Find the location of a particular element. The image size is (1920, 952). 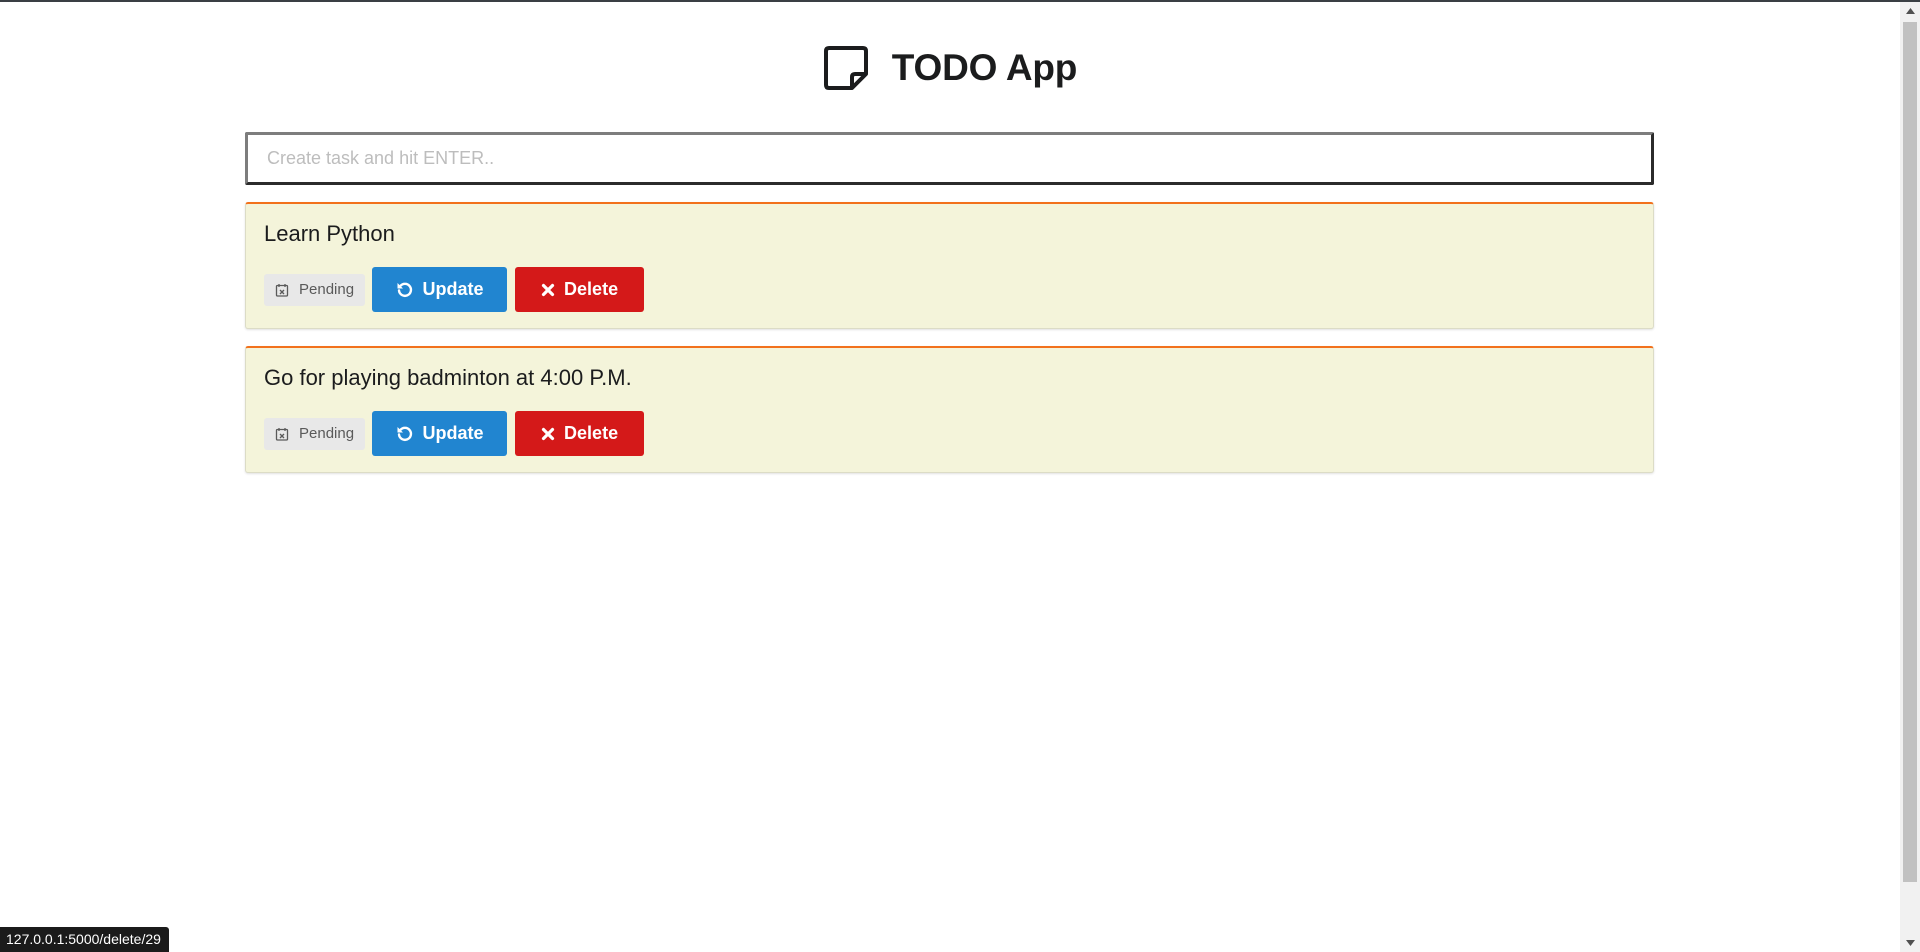

scroll-up-arrow-icon is located at coordinates (1910, 11).